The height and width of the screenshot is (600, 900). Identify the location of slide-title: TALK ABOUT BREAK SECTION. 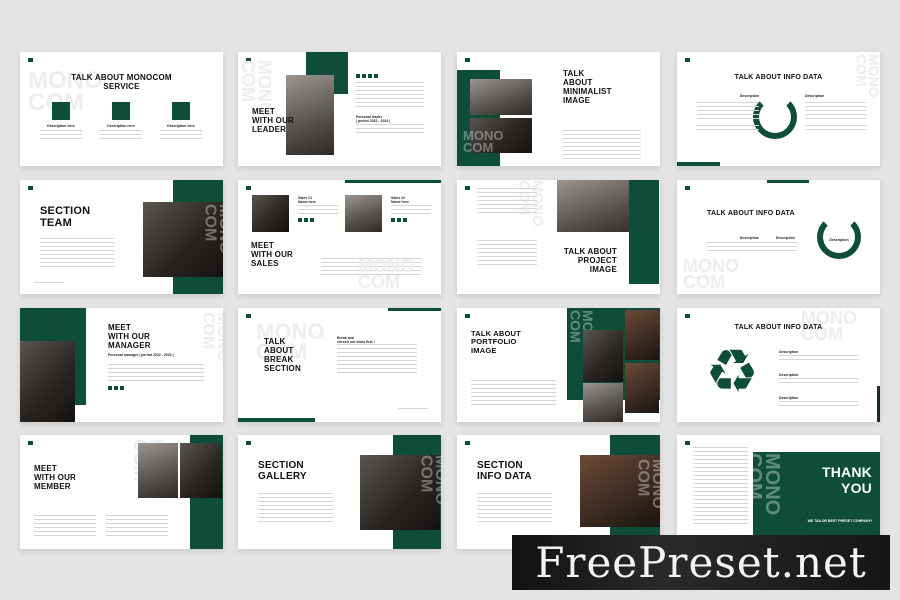
(282, 355).